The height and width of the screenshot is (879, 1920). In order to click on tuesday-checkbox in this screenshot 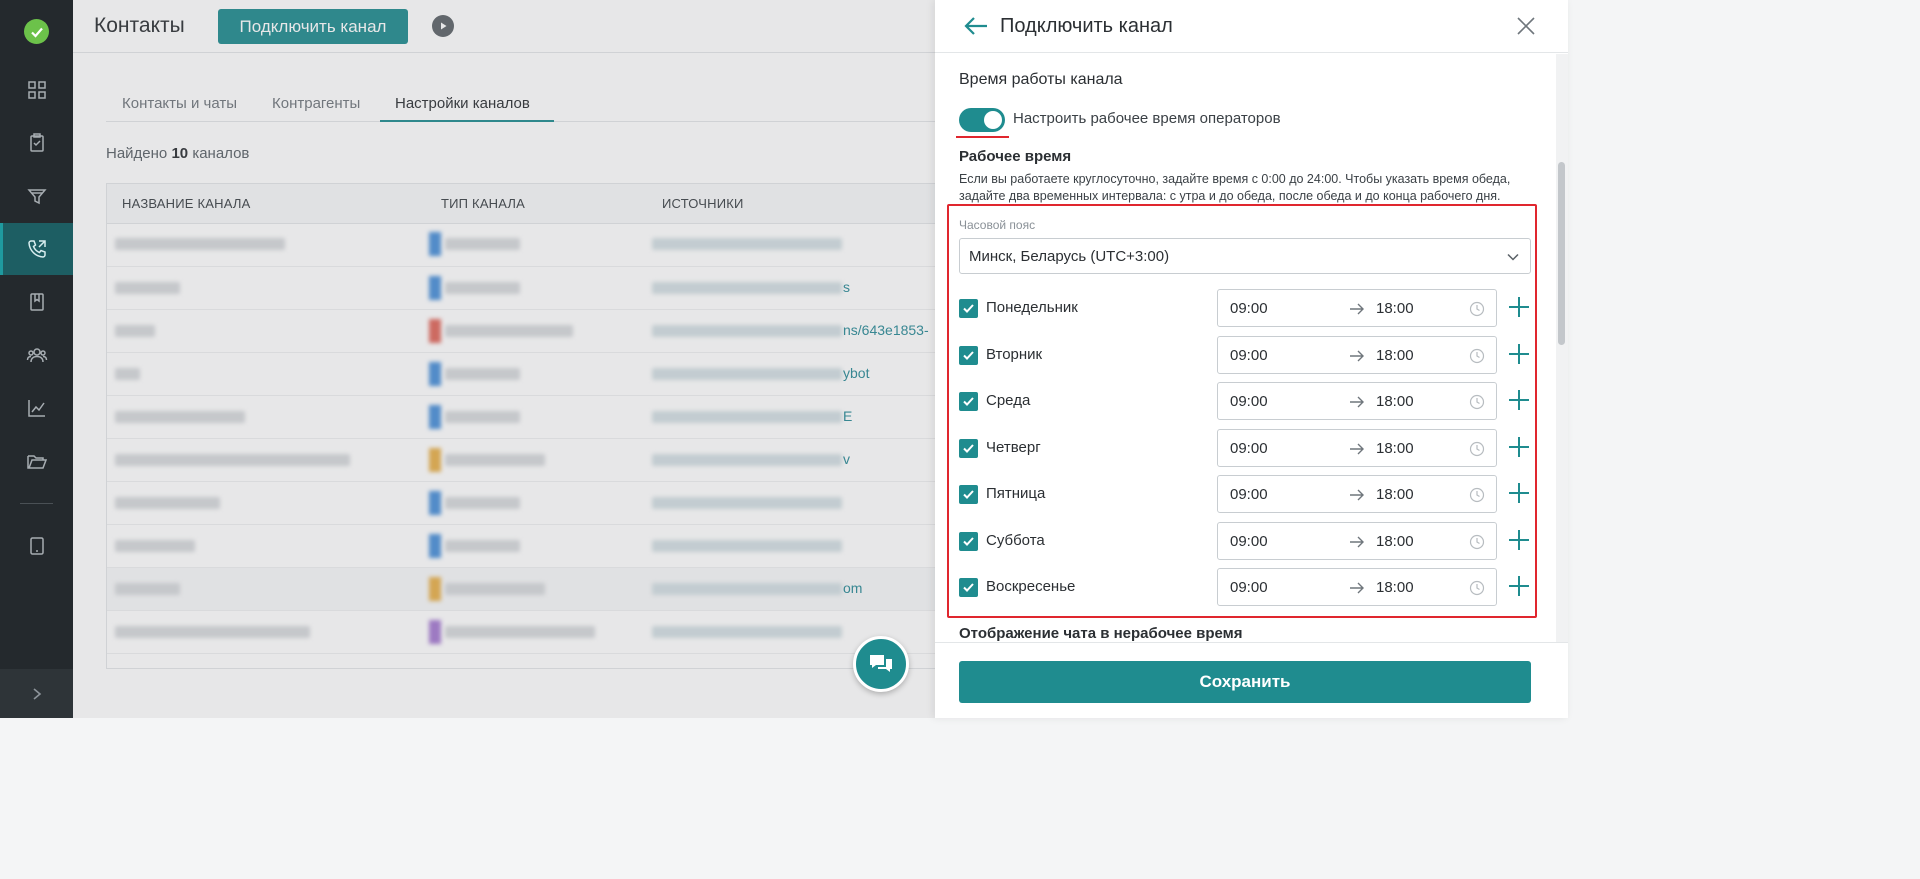, I will do `click(968, 355)`.